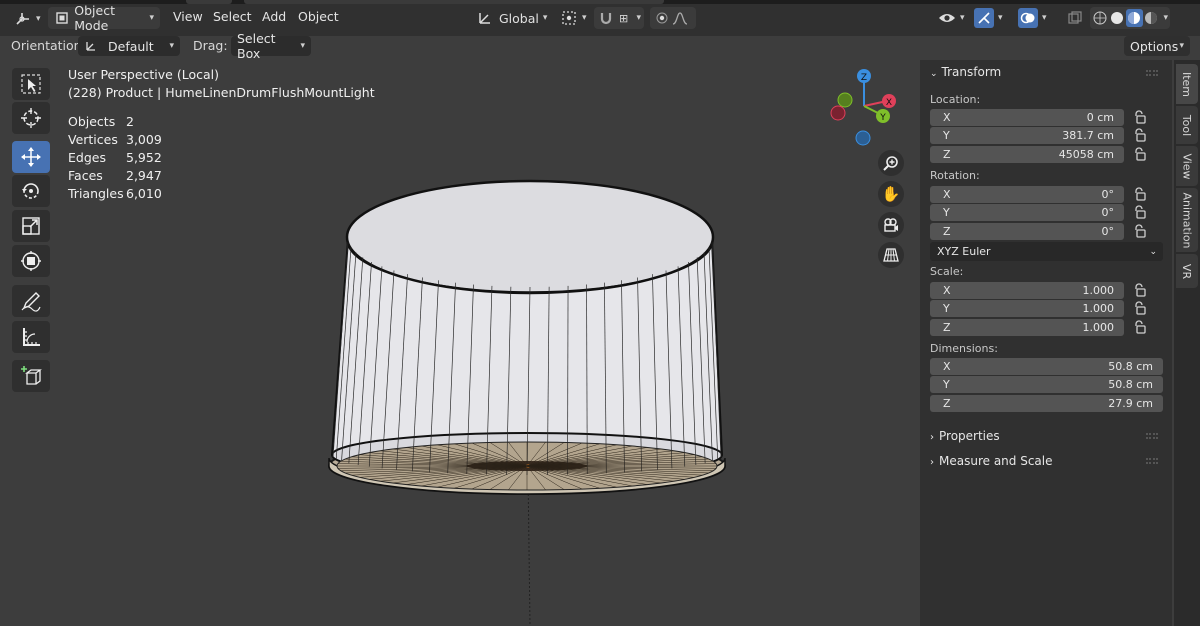 This screenshot has height=626, width=1200. I want to click on scale-z-field: Z 1.000, so click(1027, 327).